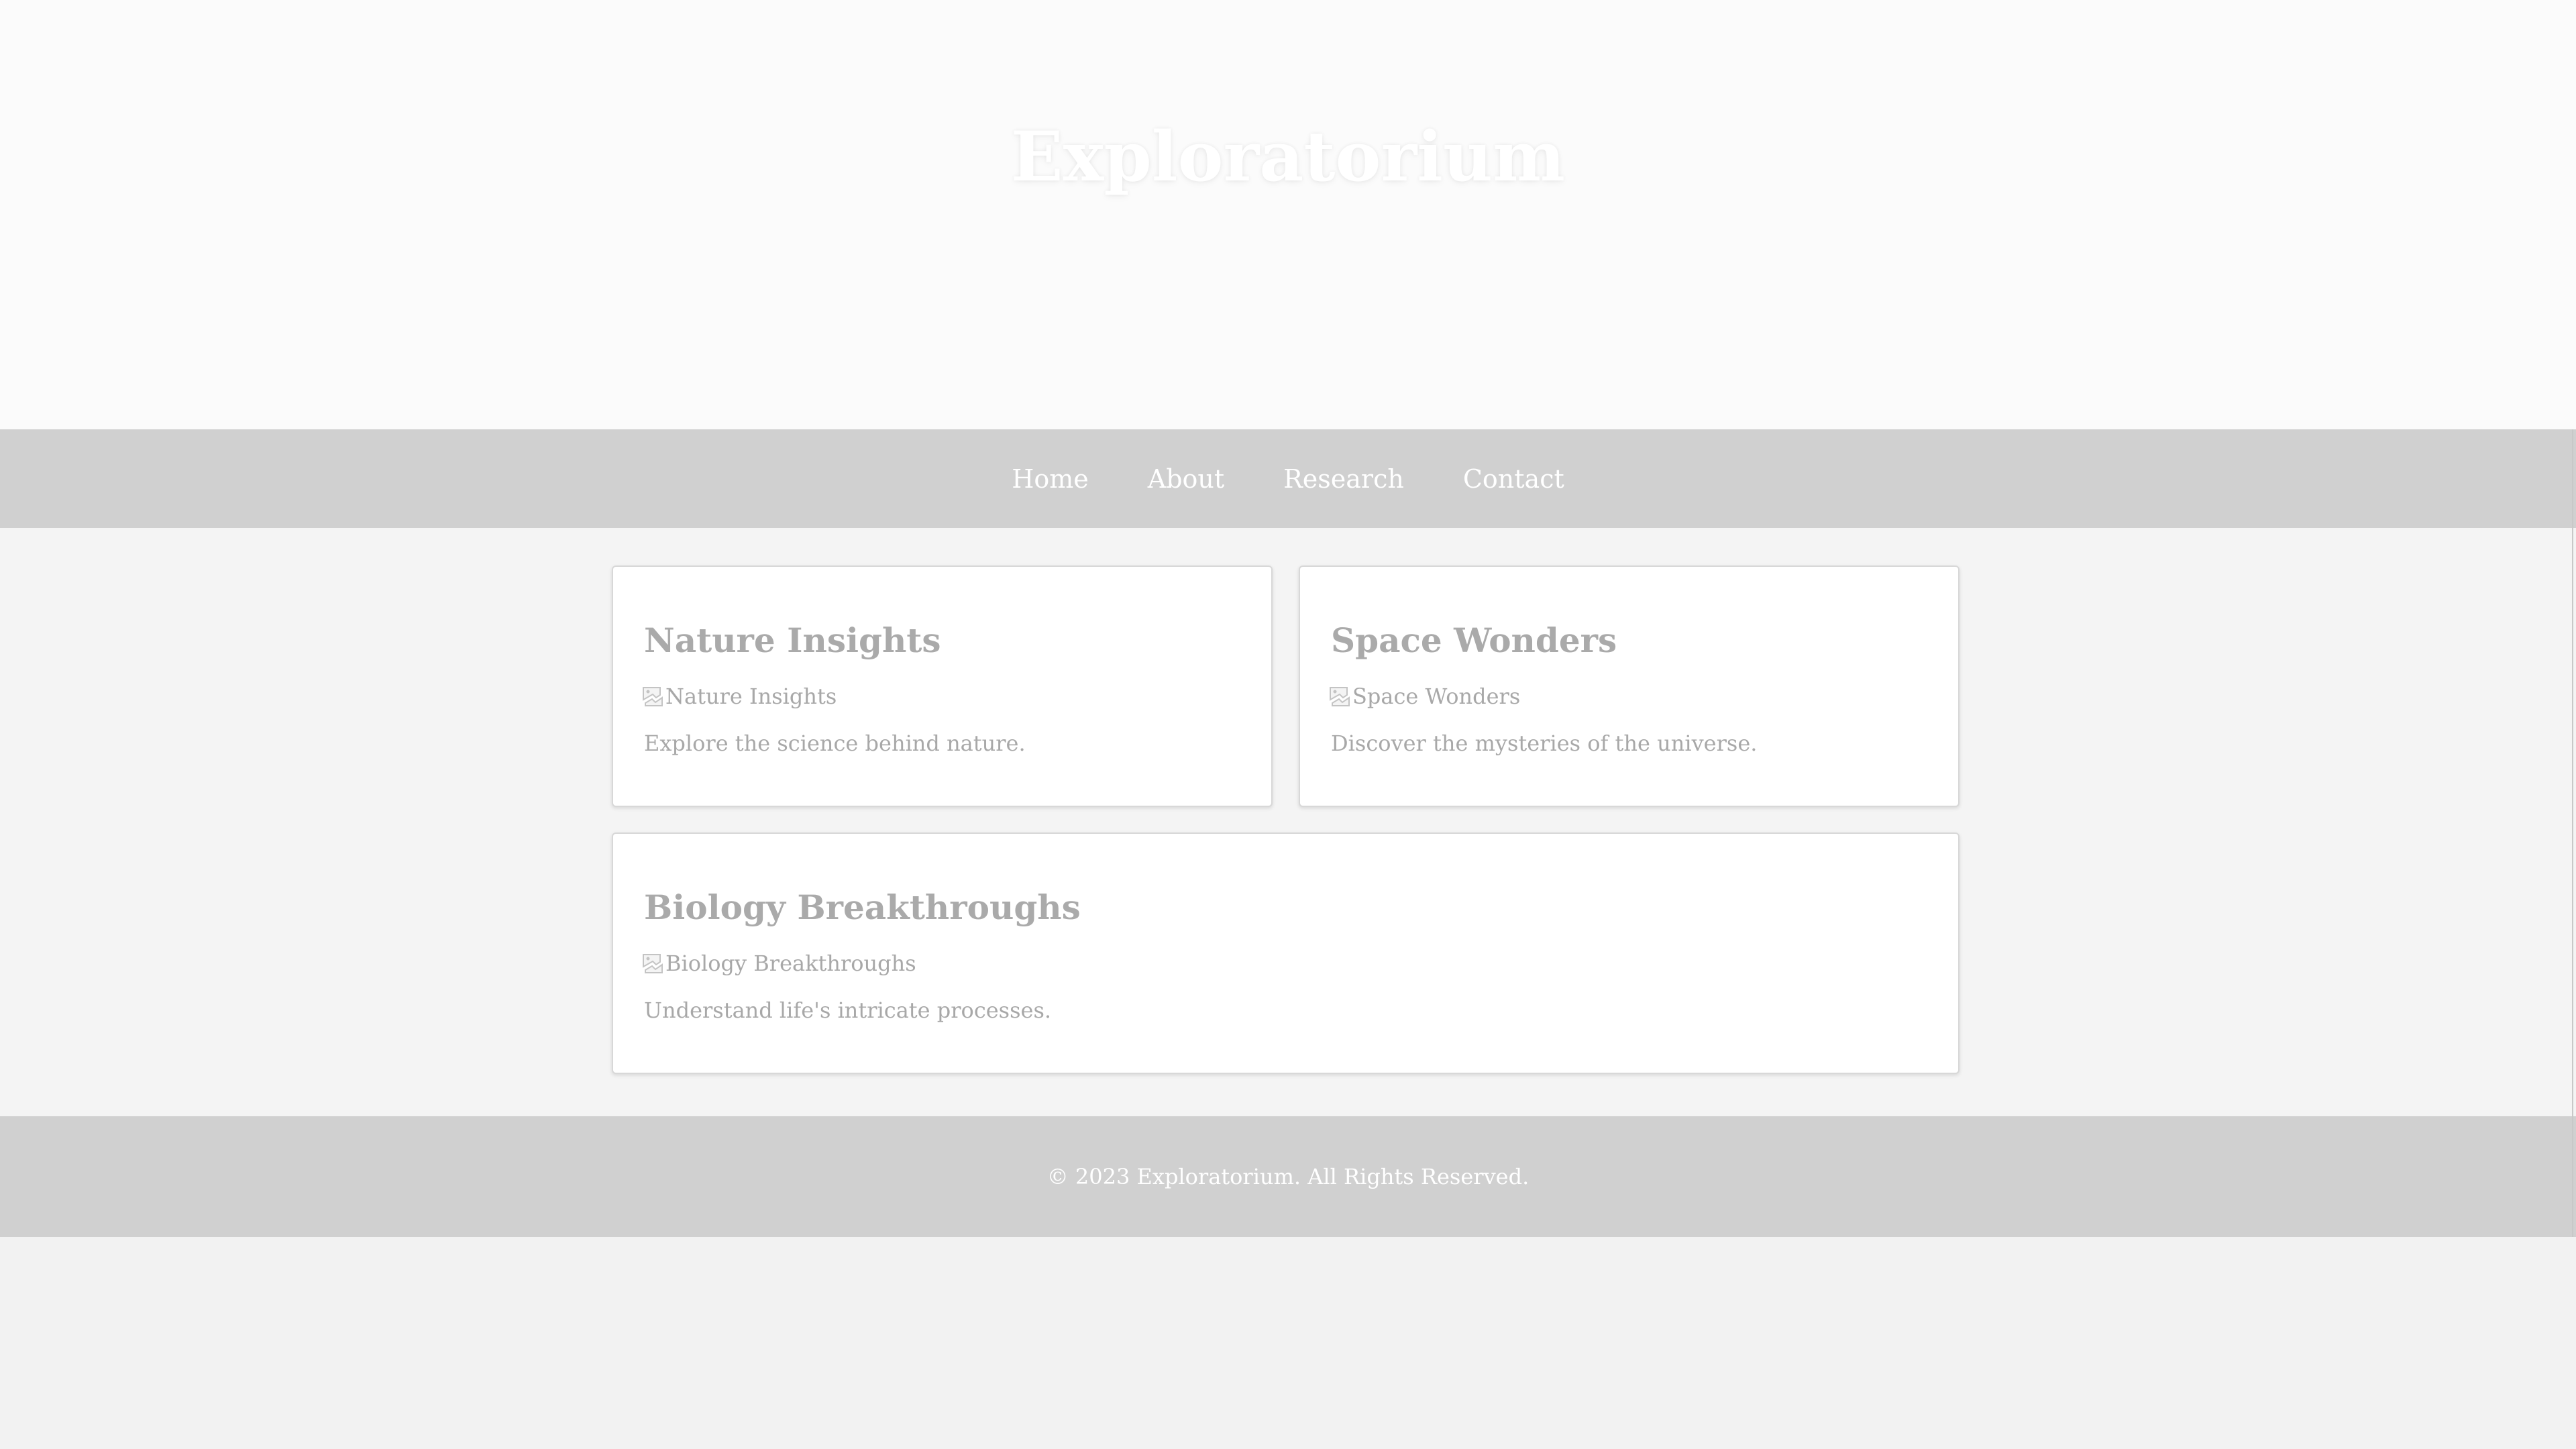 The image size is (2576, 1449). Describe the element at coordinates (862, 907) in the screenshot. I see `card-title: Biology Breakthroughs` at that location.